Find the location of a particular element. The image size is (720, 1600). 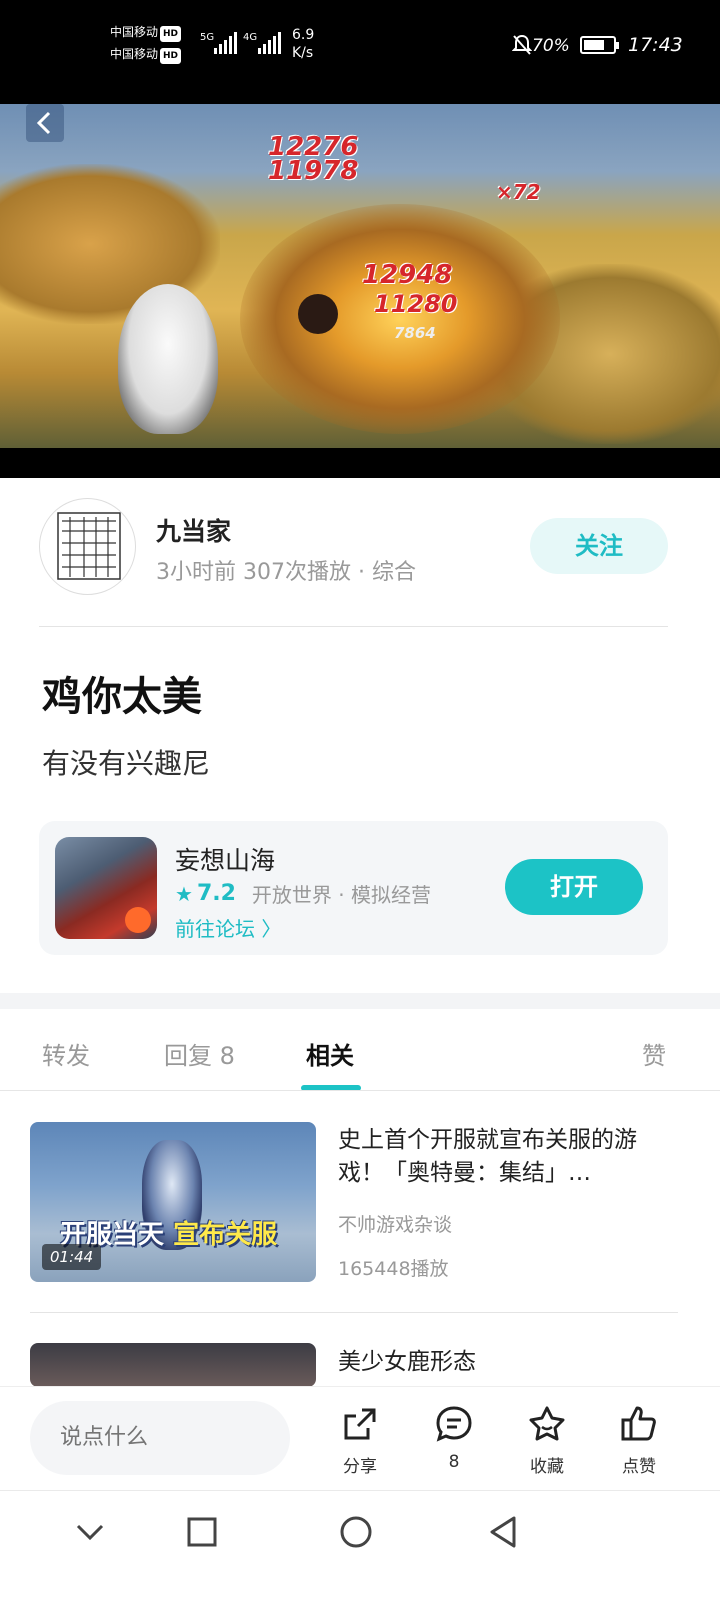

network-speed: 6.9 K/s is located at coordinates (303, 44).